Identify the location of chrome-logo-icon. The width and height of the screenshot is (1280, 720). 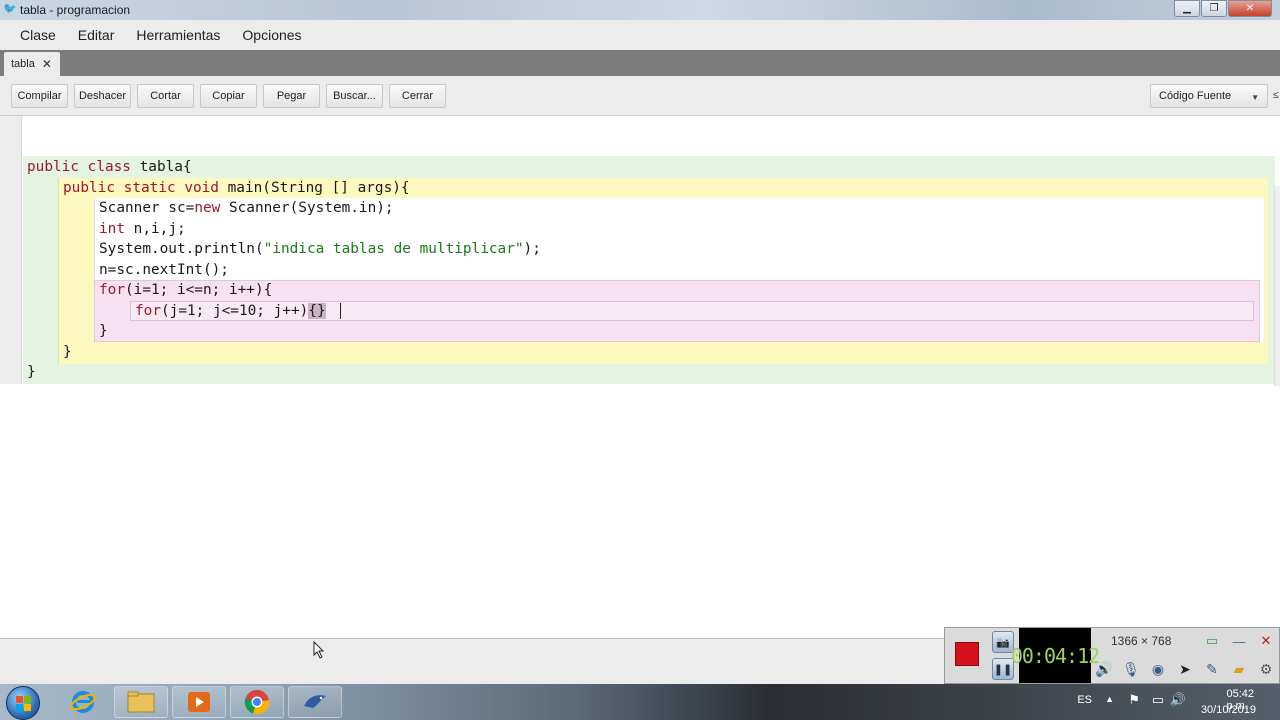
(257, 702).